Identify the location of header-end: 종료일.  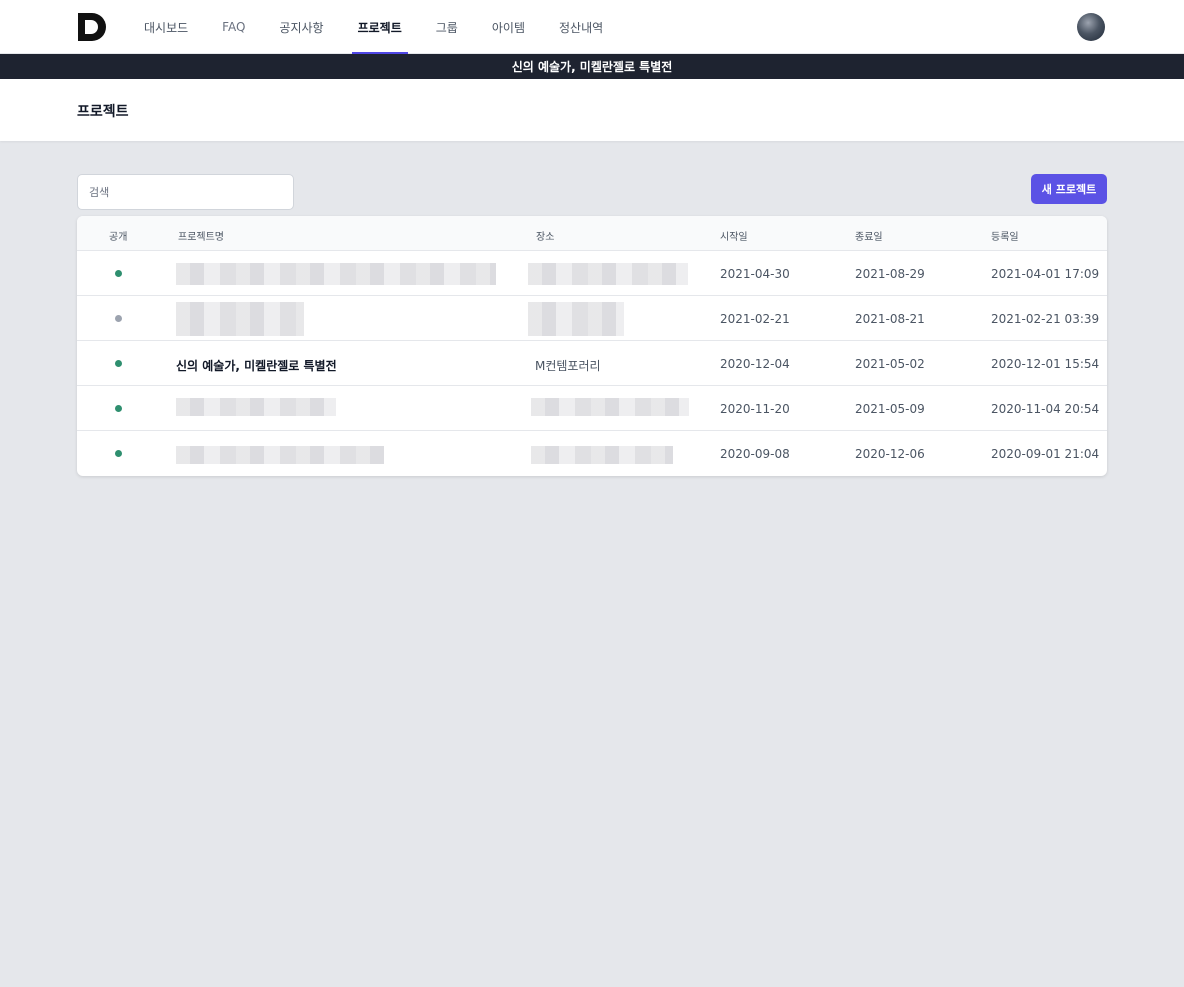
(869, 237).